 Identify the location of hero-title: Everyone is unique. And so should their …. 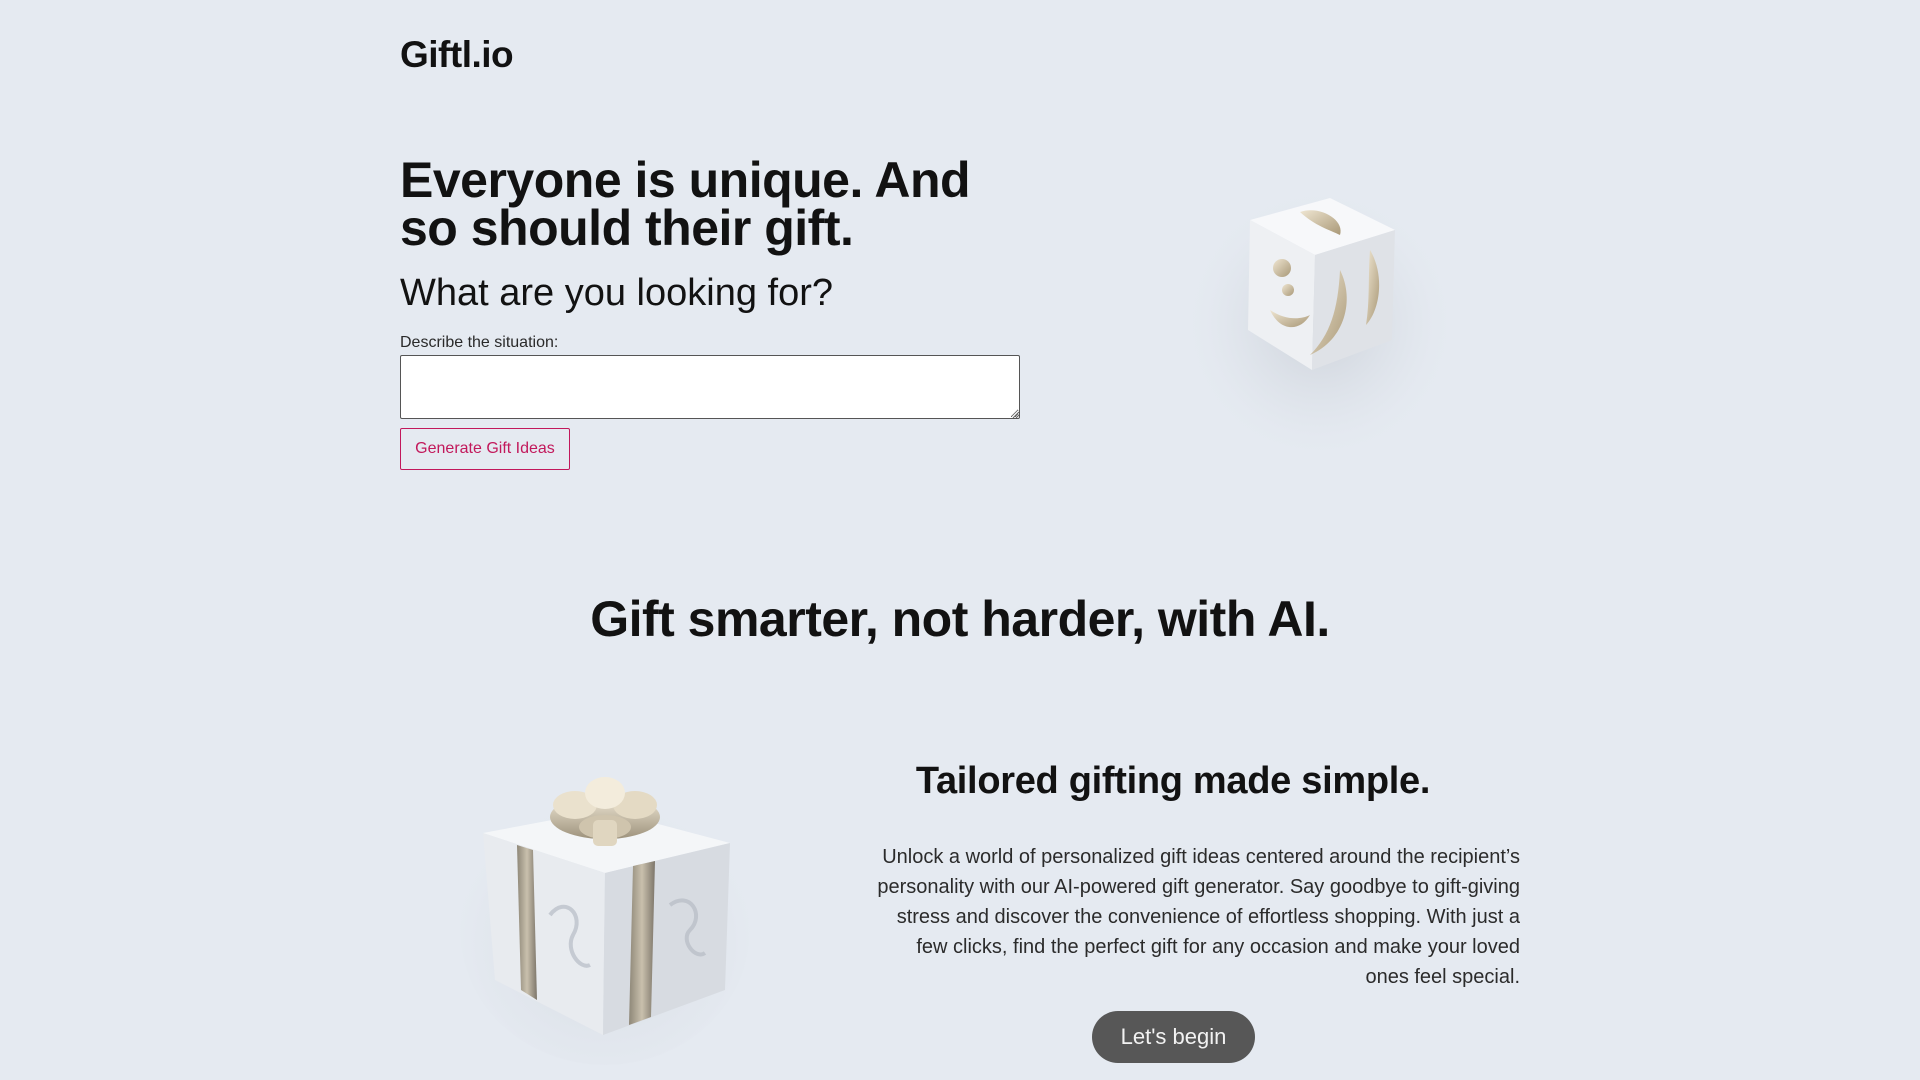
(685, 204).